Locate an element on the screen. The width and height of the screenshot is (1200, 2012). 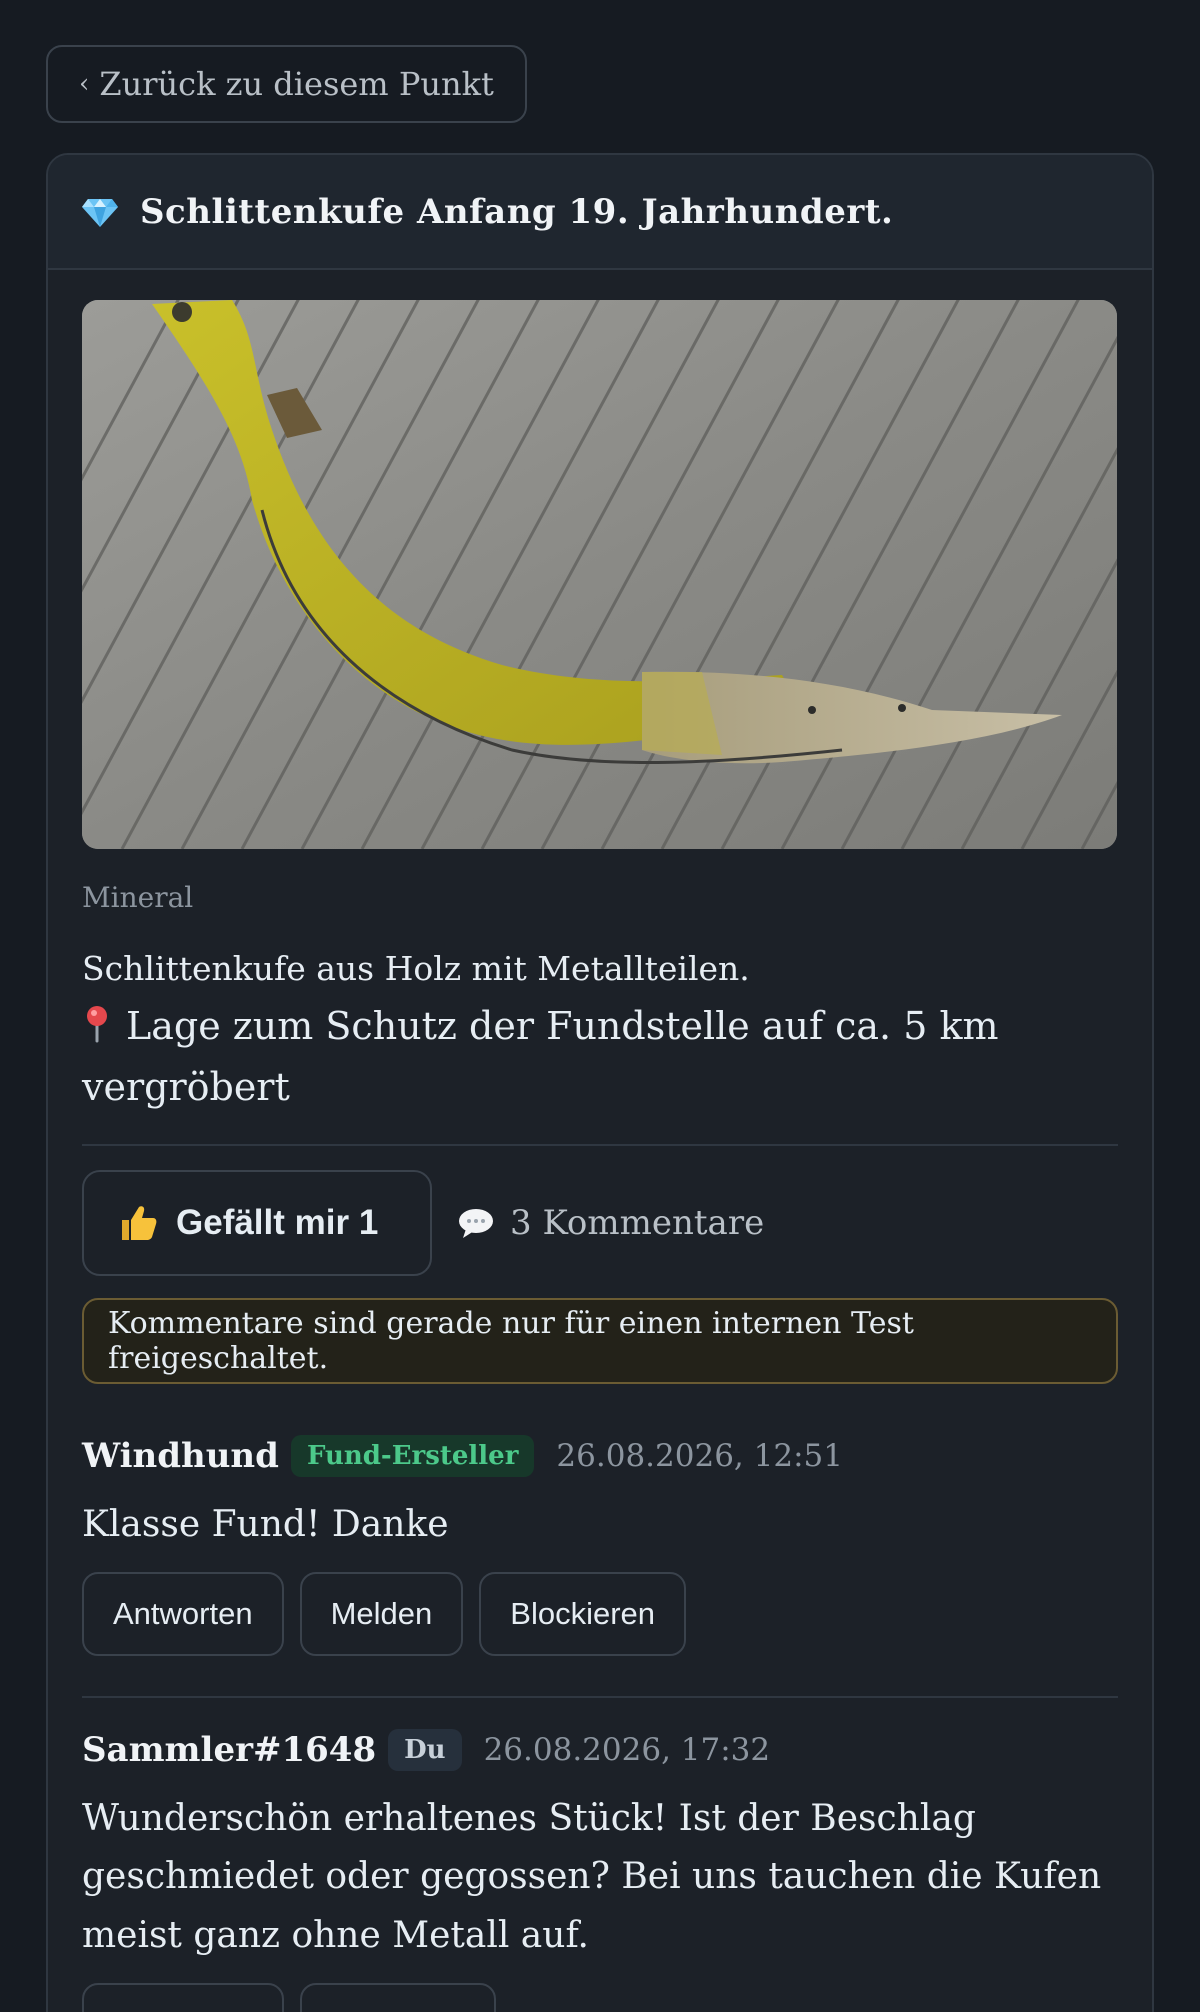
comment-actions: Antworten Melden Blockieren is located at coordinates (600, 1614).